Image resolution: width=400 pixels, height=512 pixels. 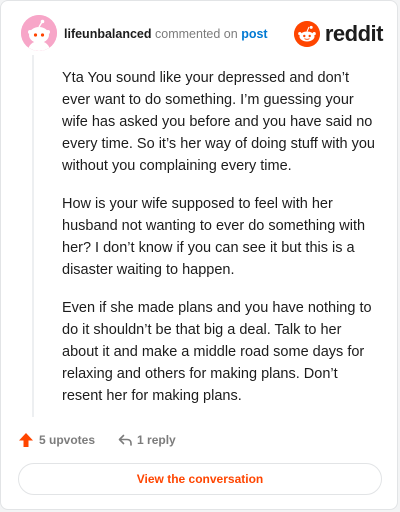 I want to click on reply-count: 1 reply, so click(x=156, y=440).